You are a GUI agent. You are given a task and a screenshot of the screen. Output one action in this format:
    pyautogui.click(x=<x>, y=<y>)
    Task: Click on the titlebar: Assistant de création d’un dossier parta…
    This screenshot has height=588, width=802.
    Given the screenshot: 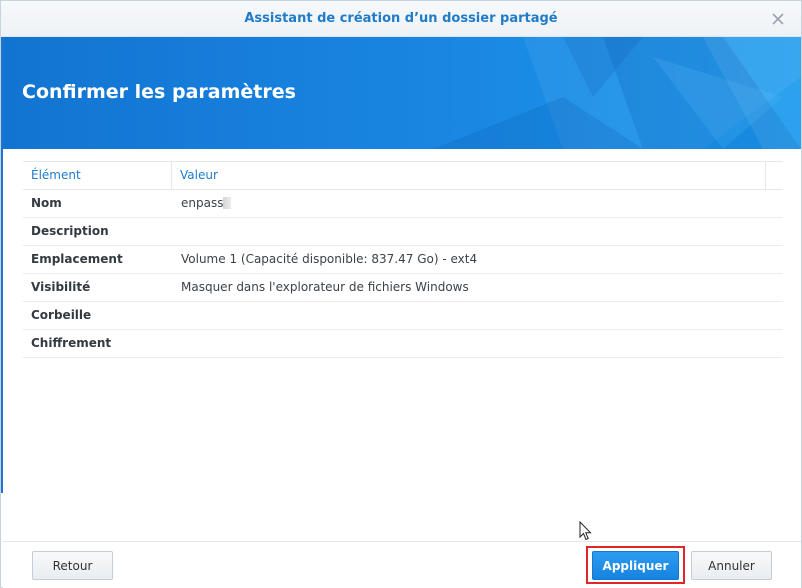 What is the action you would take?
    pyautogui.click(x=401, y=19)
    